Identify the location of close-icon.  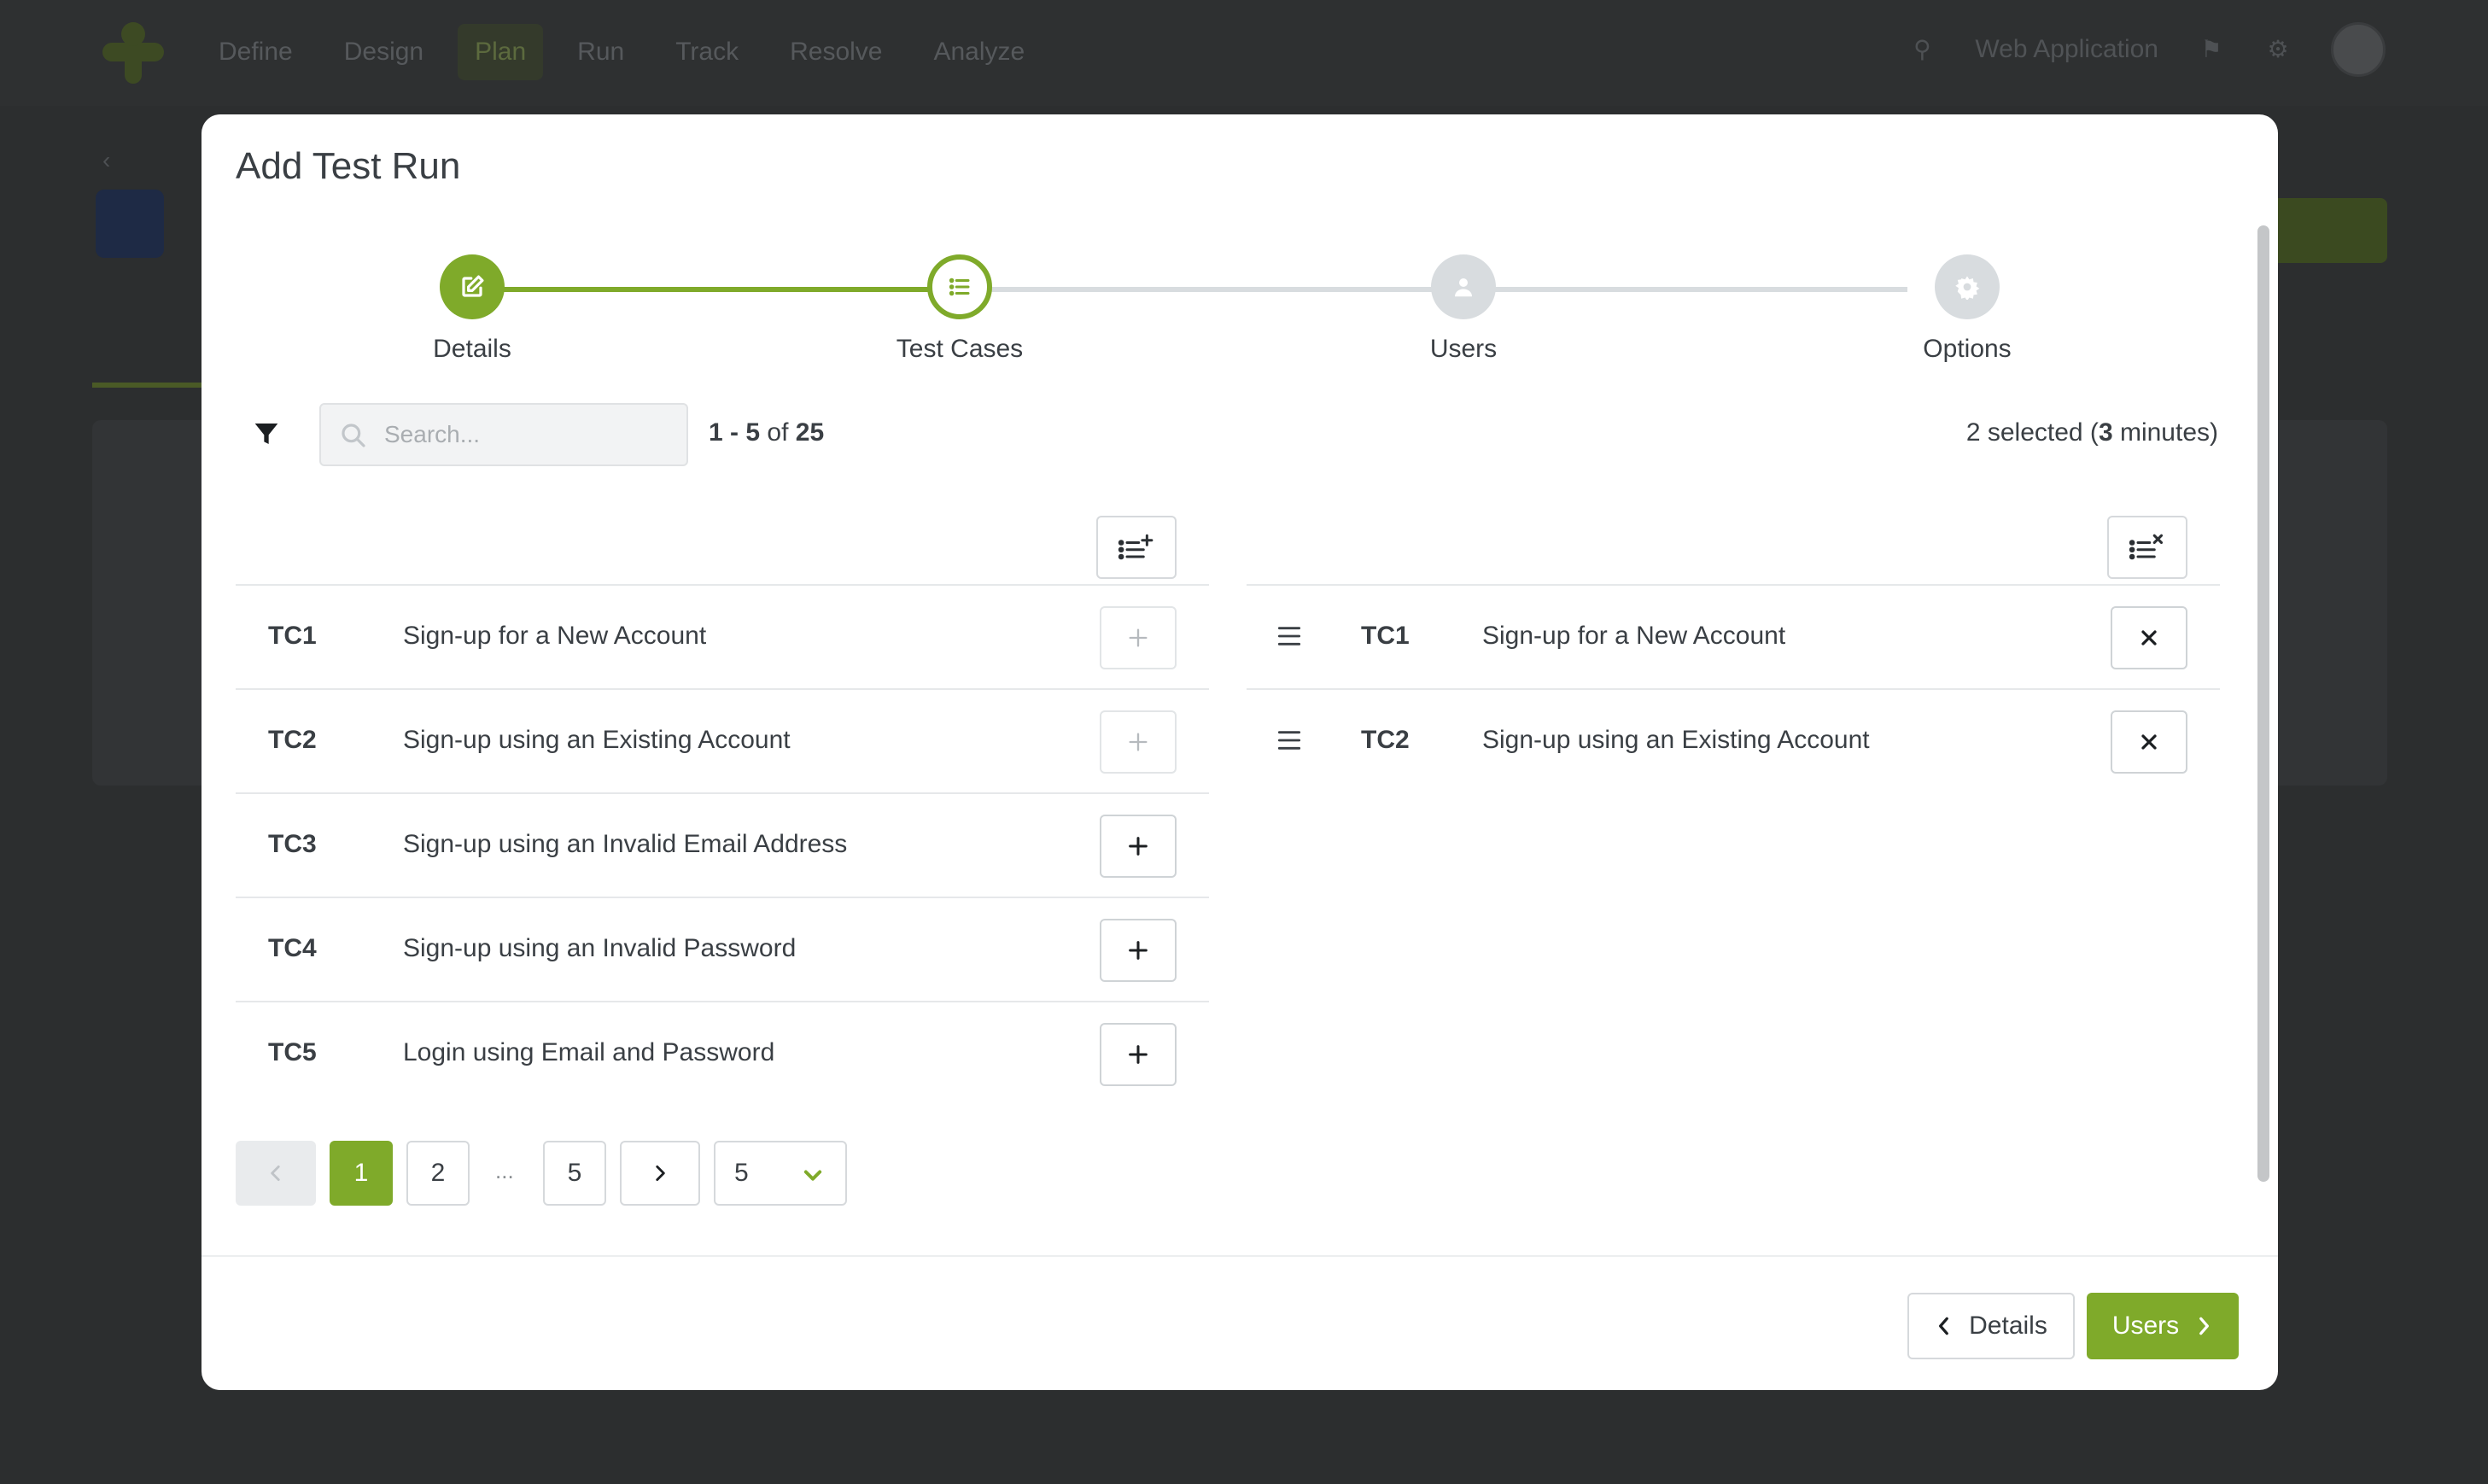
(2149, 638).